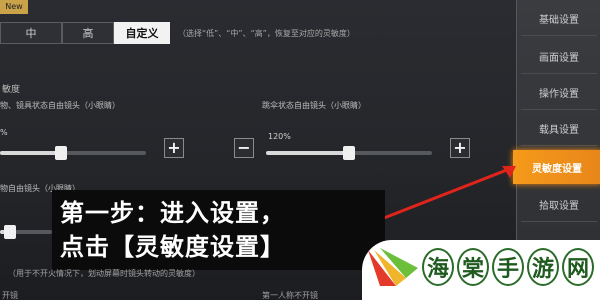 The image size is (600, 300). I want to click on watermark-char: 手, so click(508, 267).